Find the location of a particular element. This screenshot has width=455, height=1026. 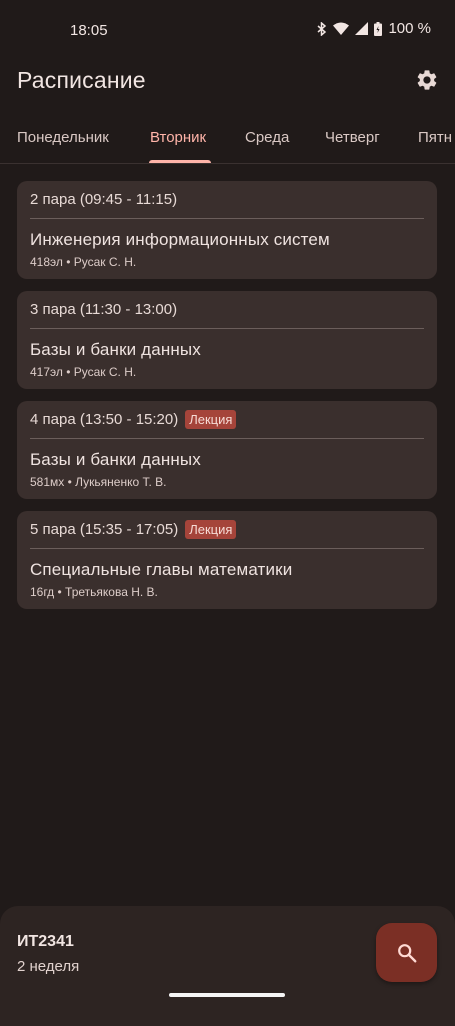

wifi-icon is located at coordinates (341, 28).